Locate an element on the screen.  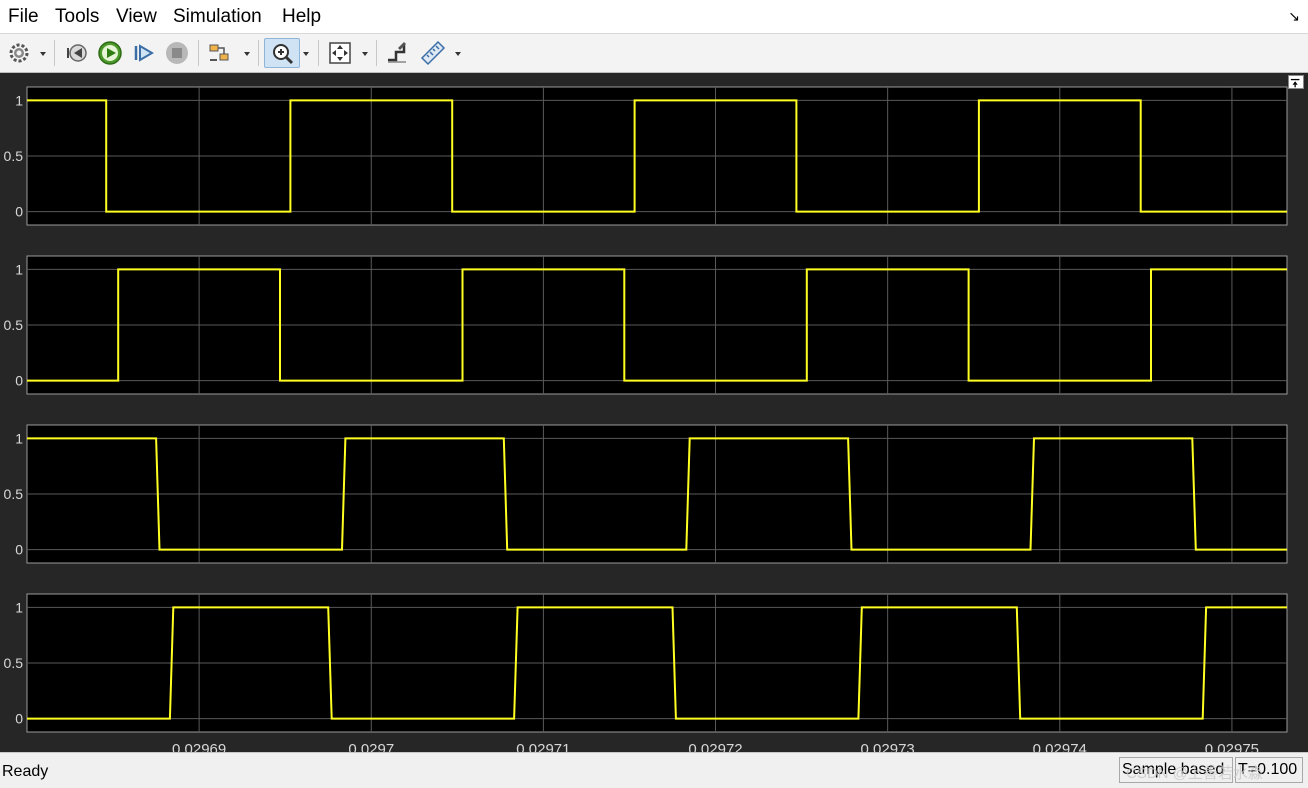
style-icon is located at coordinates (397, 53).